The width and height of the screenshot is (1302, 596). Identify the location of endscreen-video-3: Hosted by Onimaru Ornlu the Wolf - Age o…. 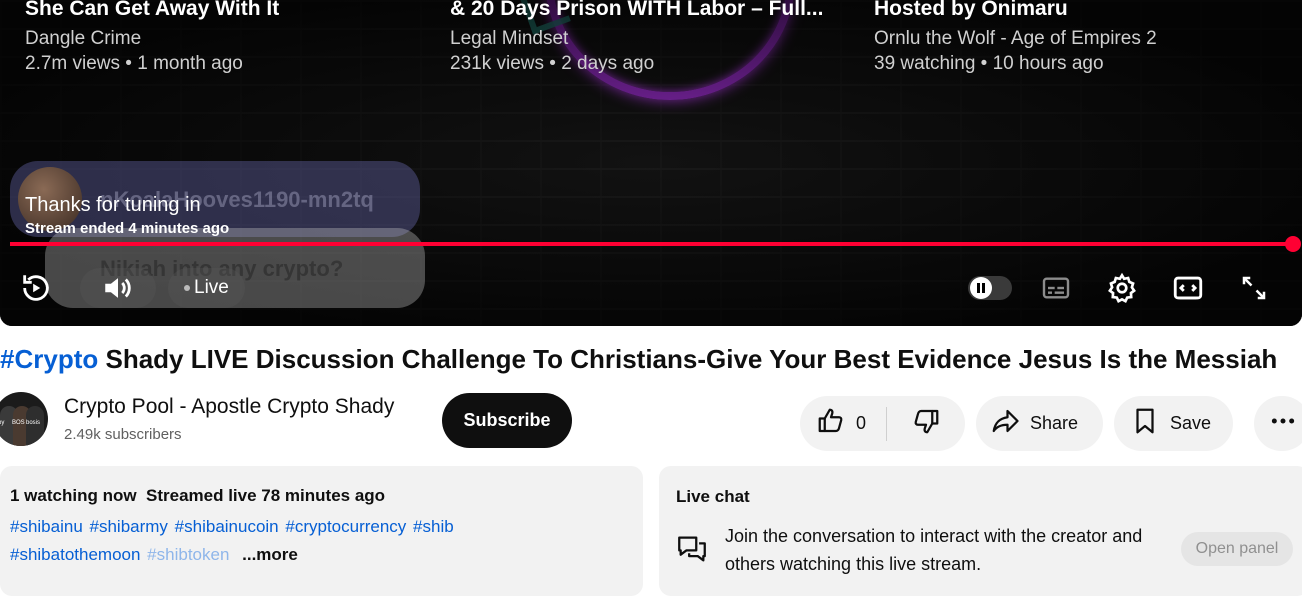
(1015, 37).